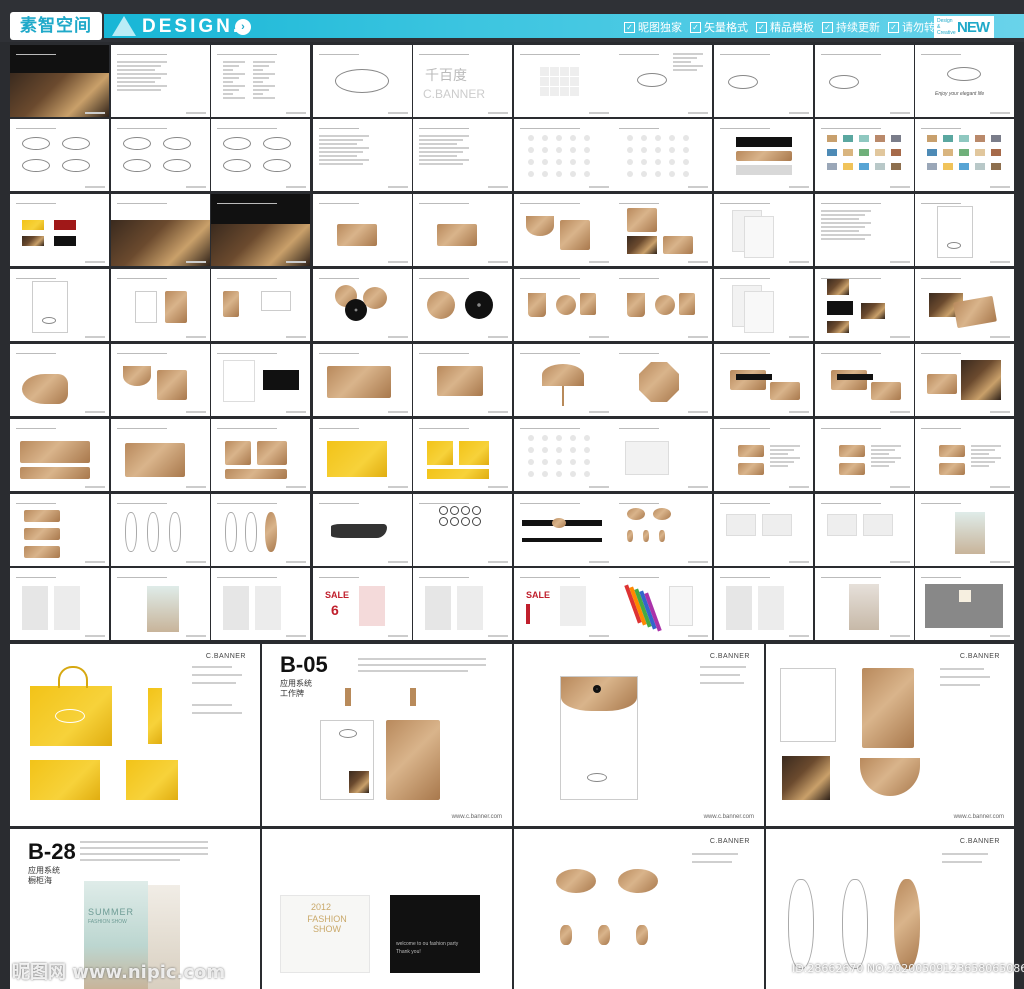 The height and width of the screenshot is (989, 1024). Describe the element at coordinates (176, 307) in the screenshot. I see `id-card-gold` at that location.